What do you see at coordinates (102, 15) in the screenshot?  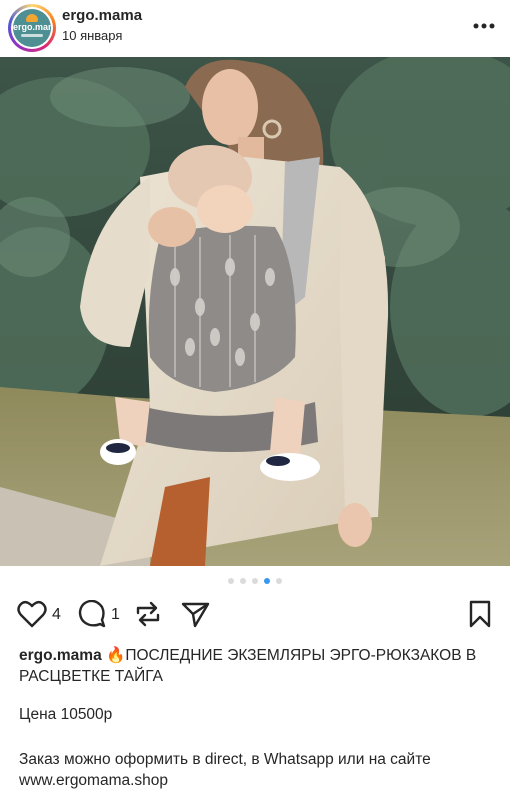 I see `post-author: ergo.mama` at bounding box center [102, 15].